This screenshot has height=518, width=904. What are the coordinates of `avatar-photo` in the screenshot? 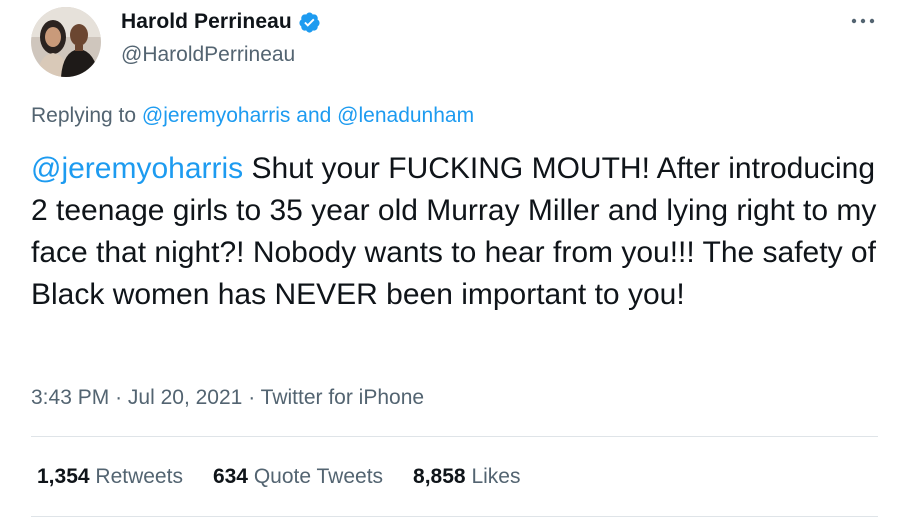 It's located at (66, 42).